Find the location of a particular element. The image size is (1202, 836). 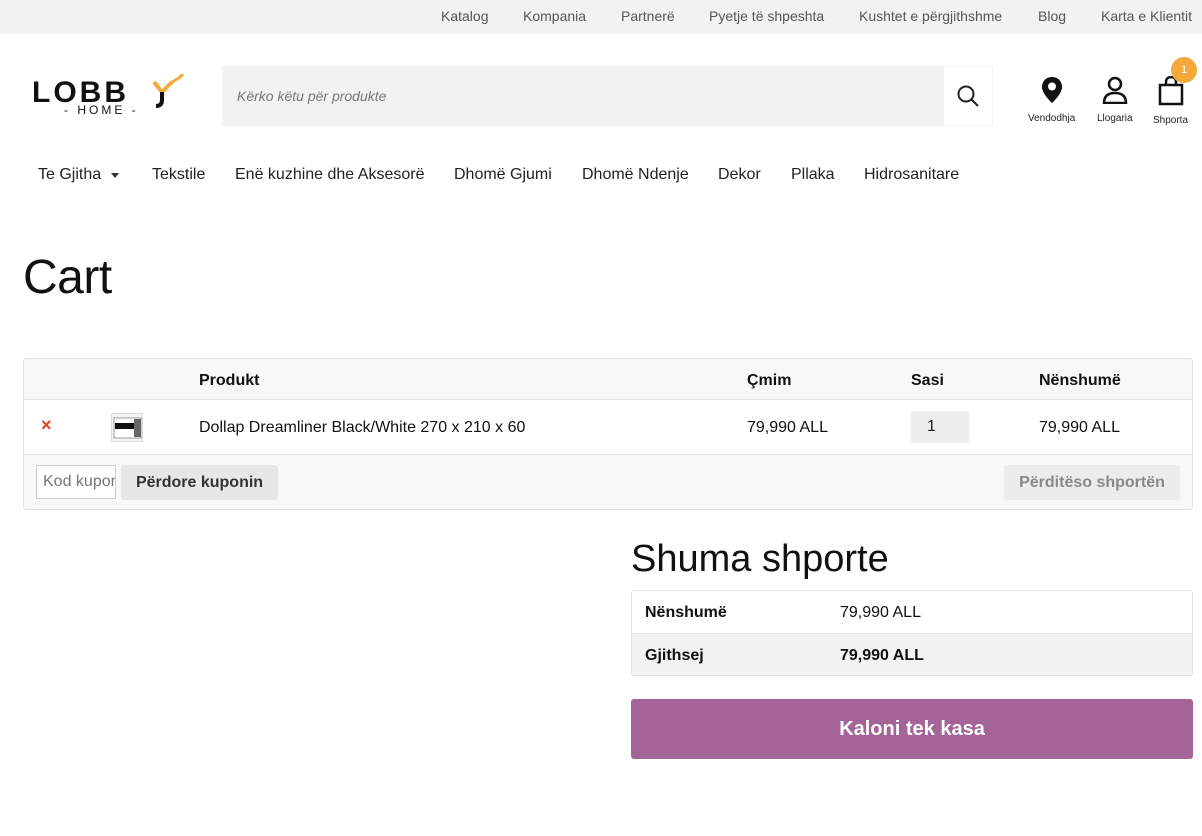

subtotal-row: Nënshumë 79,990 ALL is located at coordinates (912, 612).